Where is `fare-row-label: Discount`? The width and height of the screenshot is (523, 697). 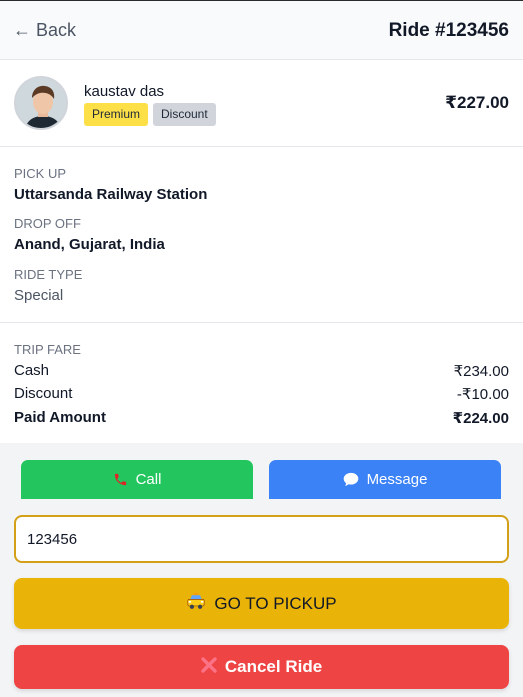
fare-row-label: Discount is located at coordinates (43, 393).